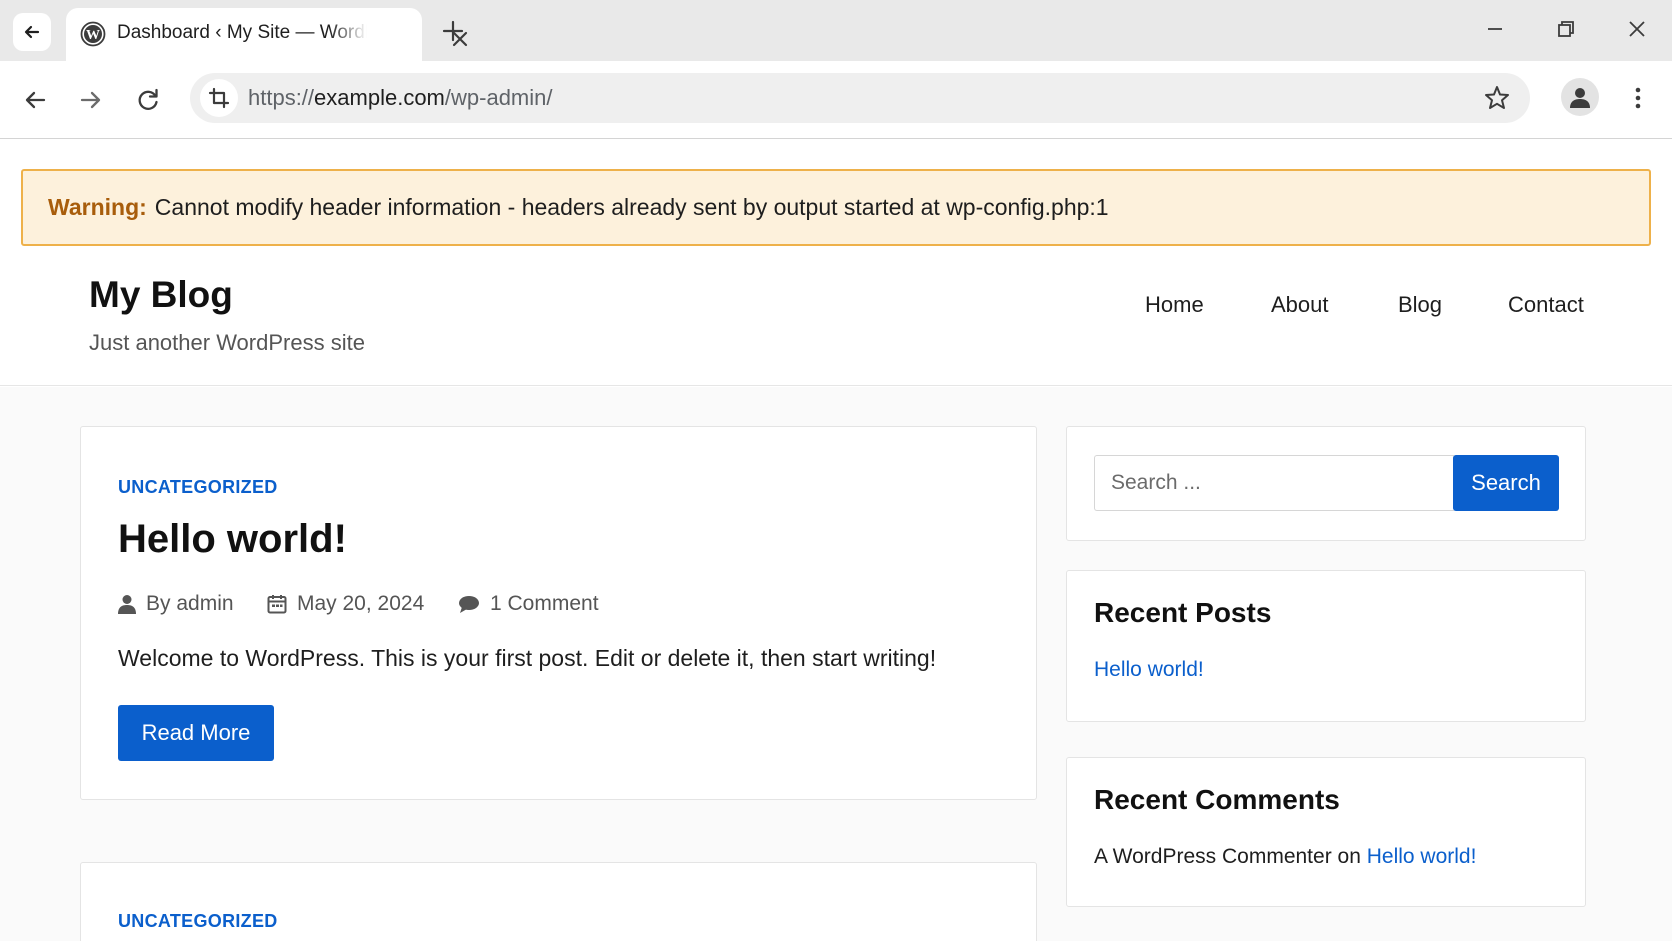  What do you see at coordinates (1174, 305) in the screenshot?
I see `nav-item-home: Home` at bounding box center [1174, 305].